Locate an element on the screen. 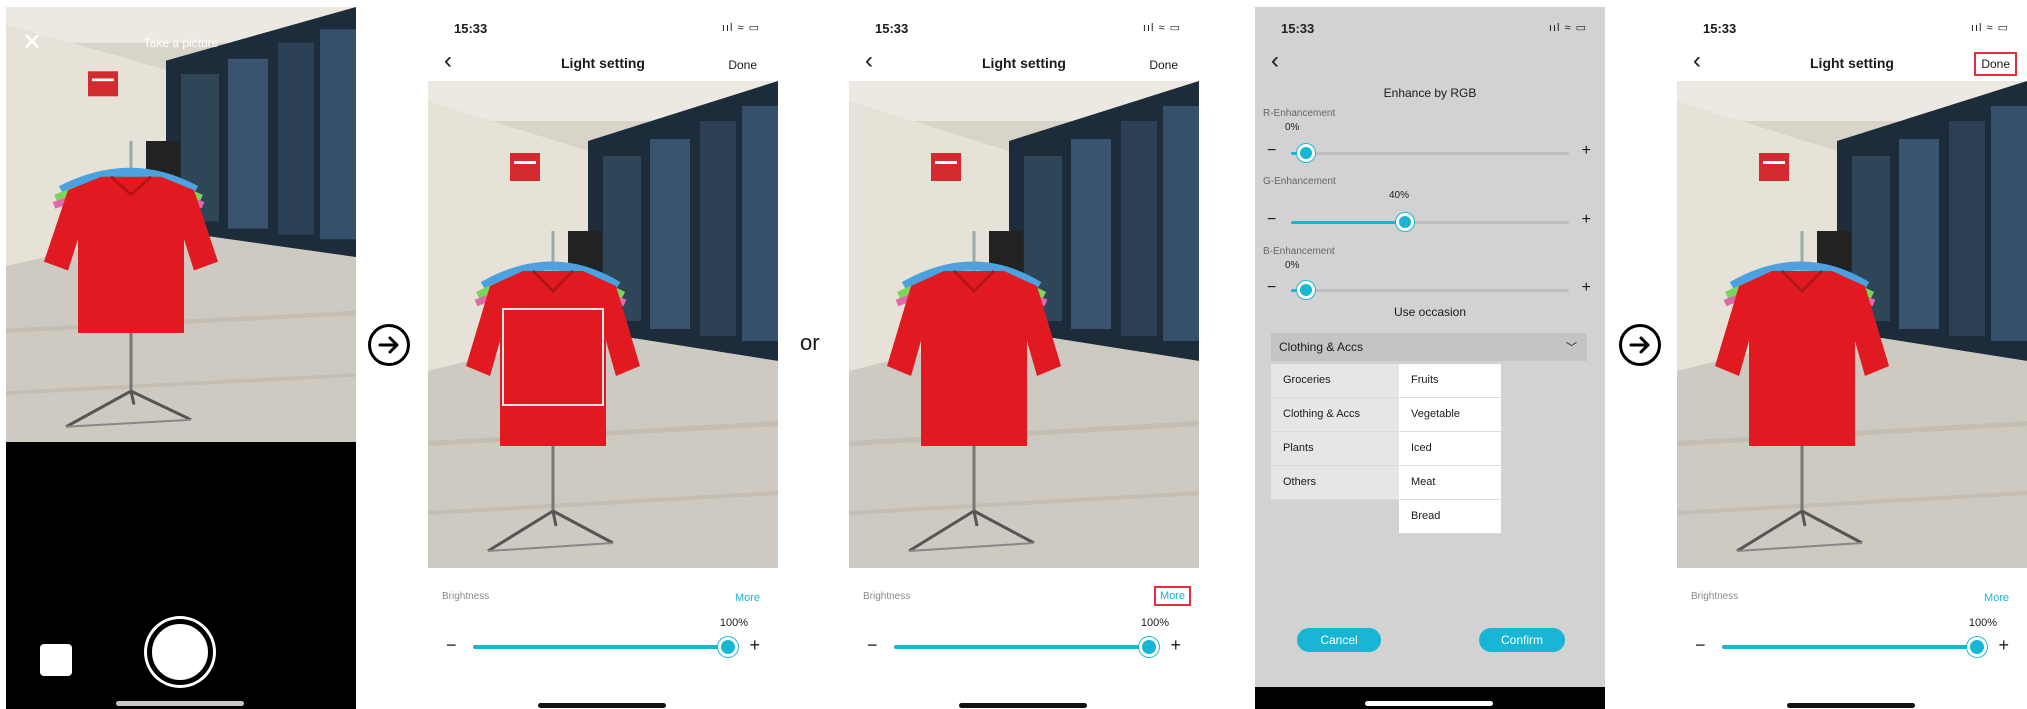  occasion-select: Clothing & Accs ﹀ is located at coordinates (1429, 347).